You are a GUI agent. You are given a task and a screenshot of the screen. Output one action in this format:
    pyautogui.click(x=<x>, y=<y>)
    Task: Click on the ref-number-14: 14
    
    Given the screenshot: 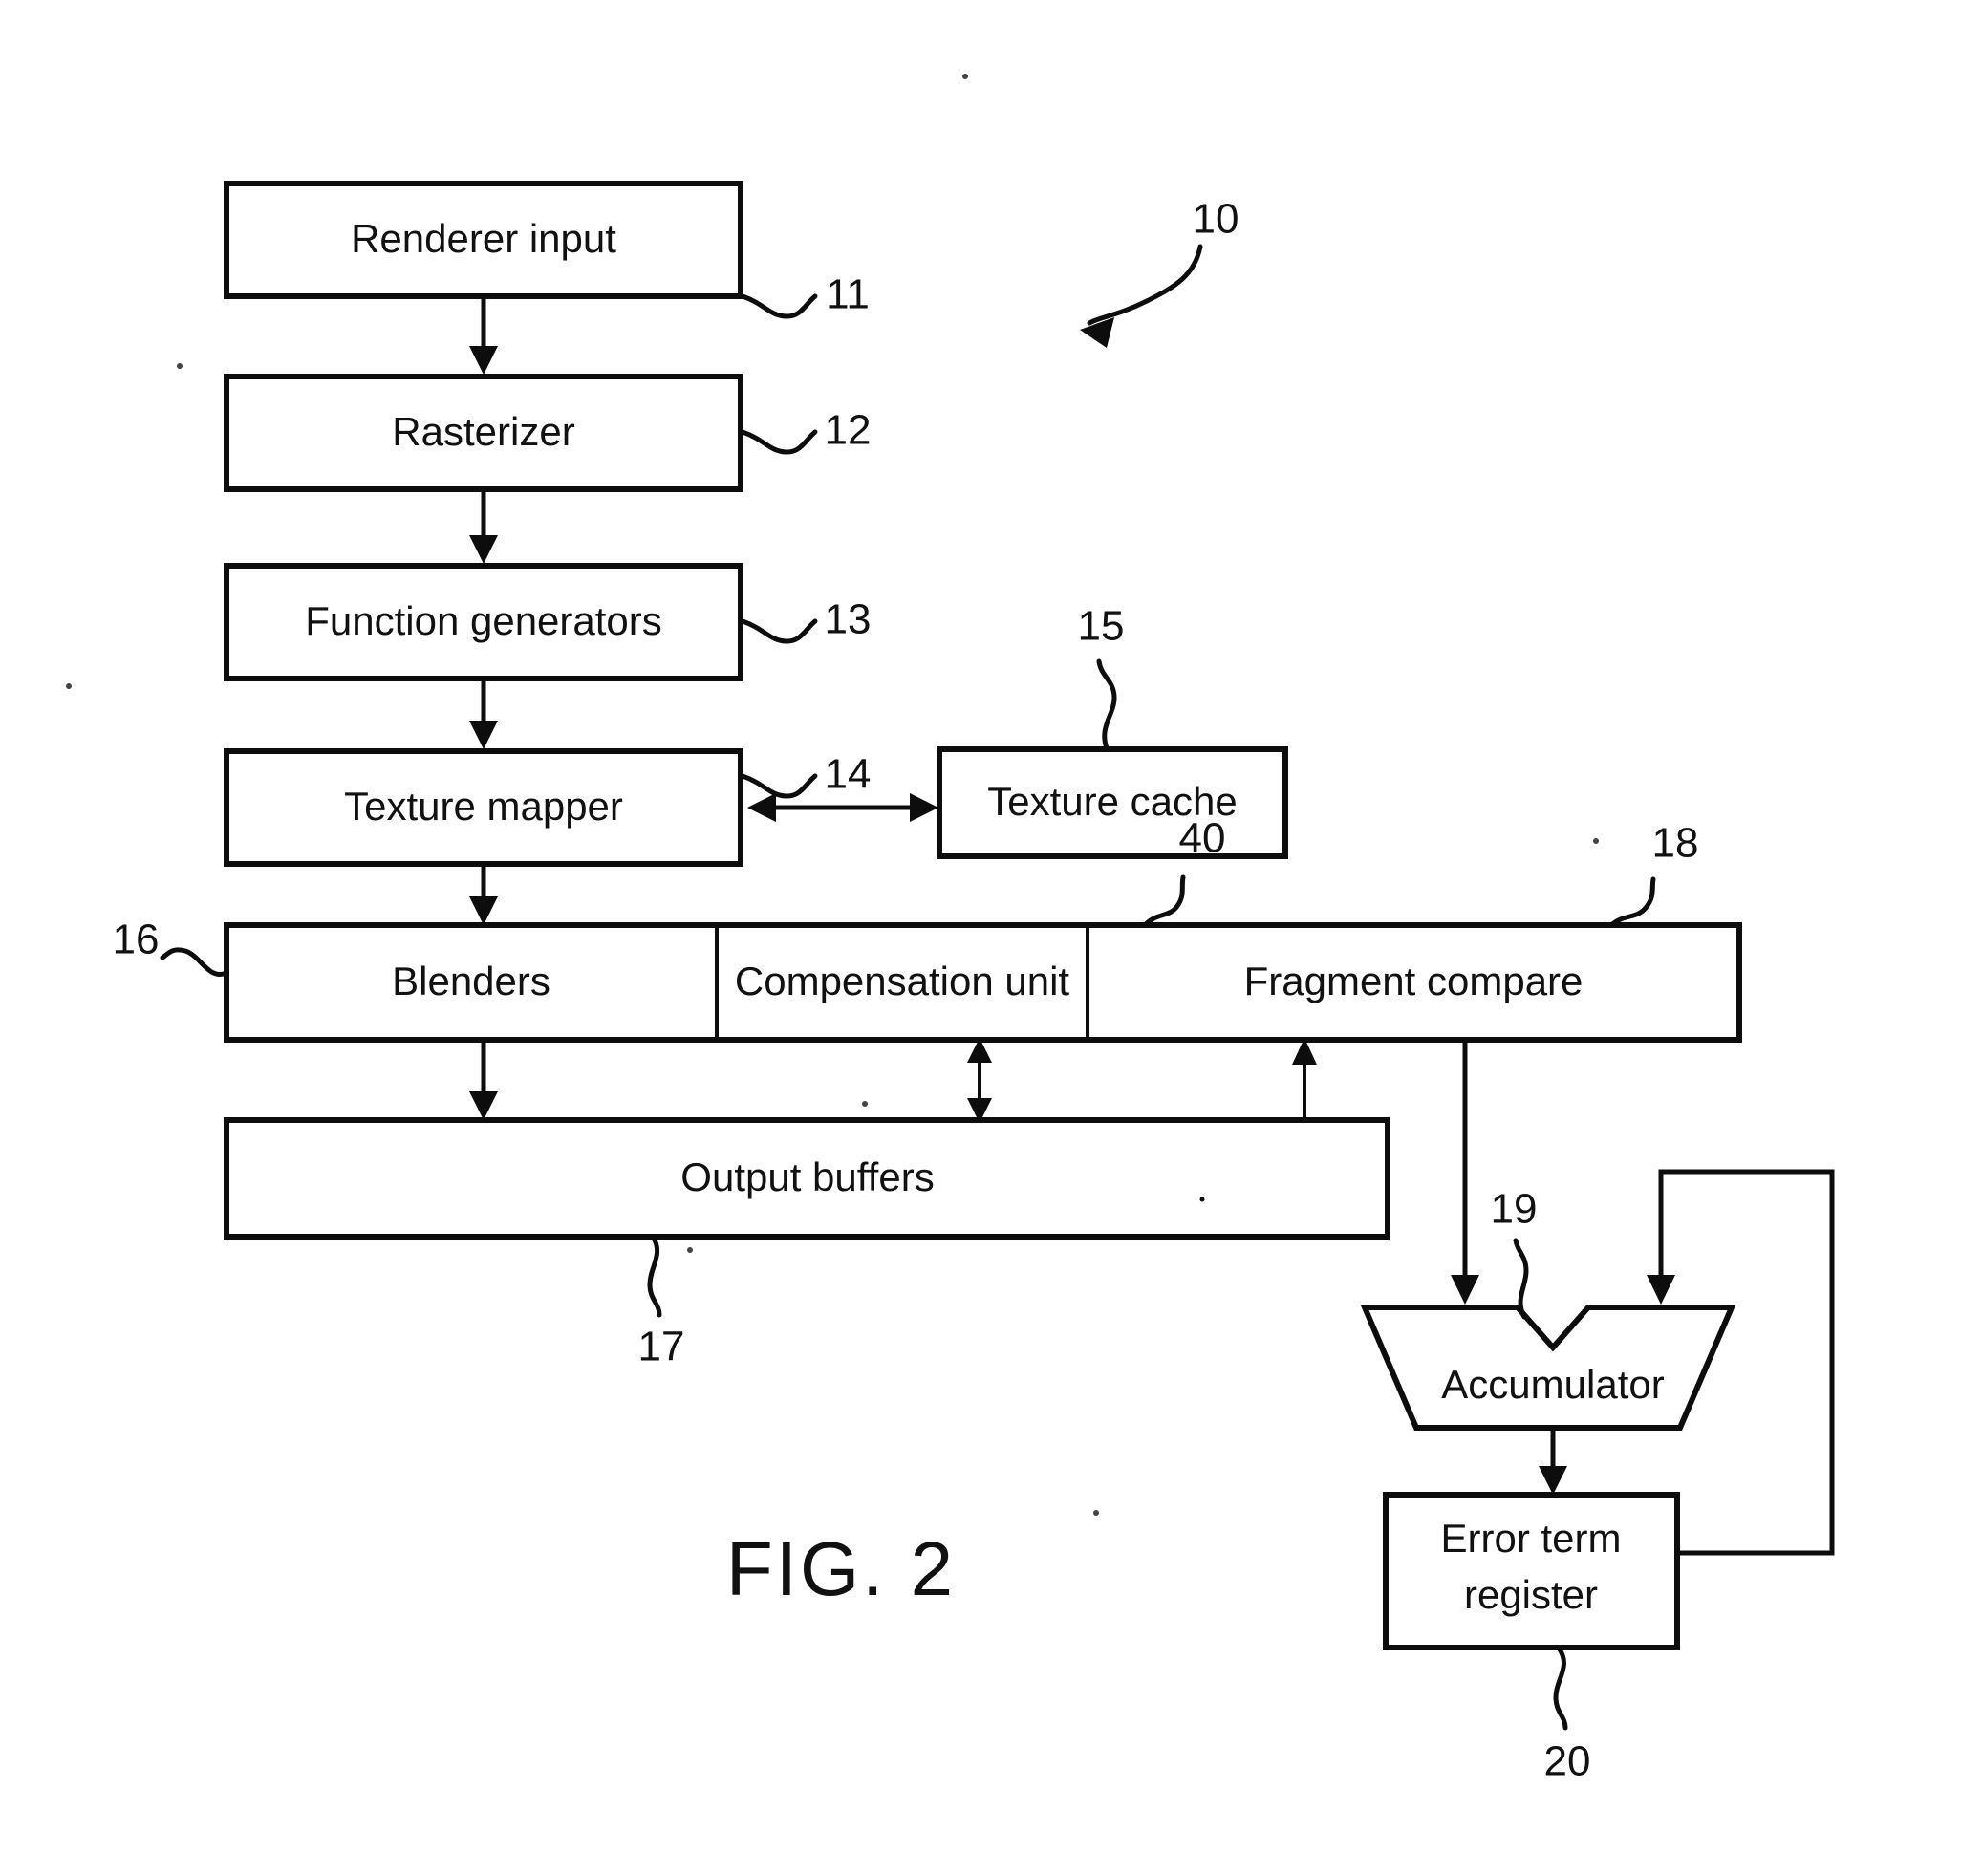 What is the action you would take?
    pyautogui.click(x=848, y=774)
    